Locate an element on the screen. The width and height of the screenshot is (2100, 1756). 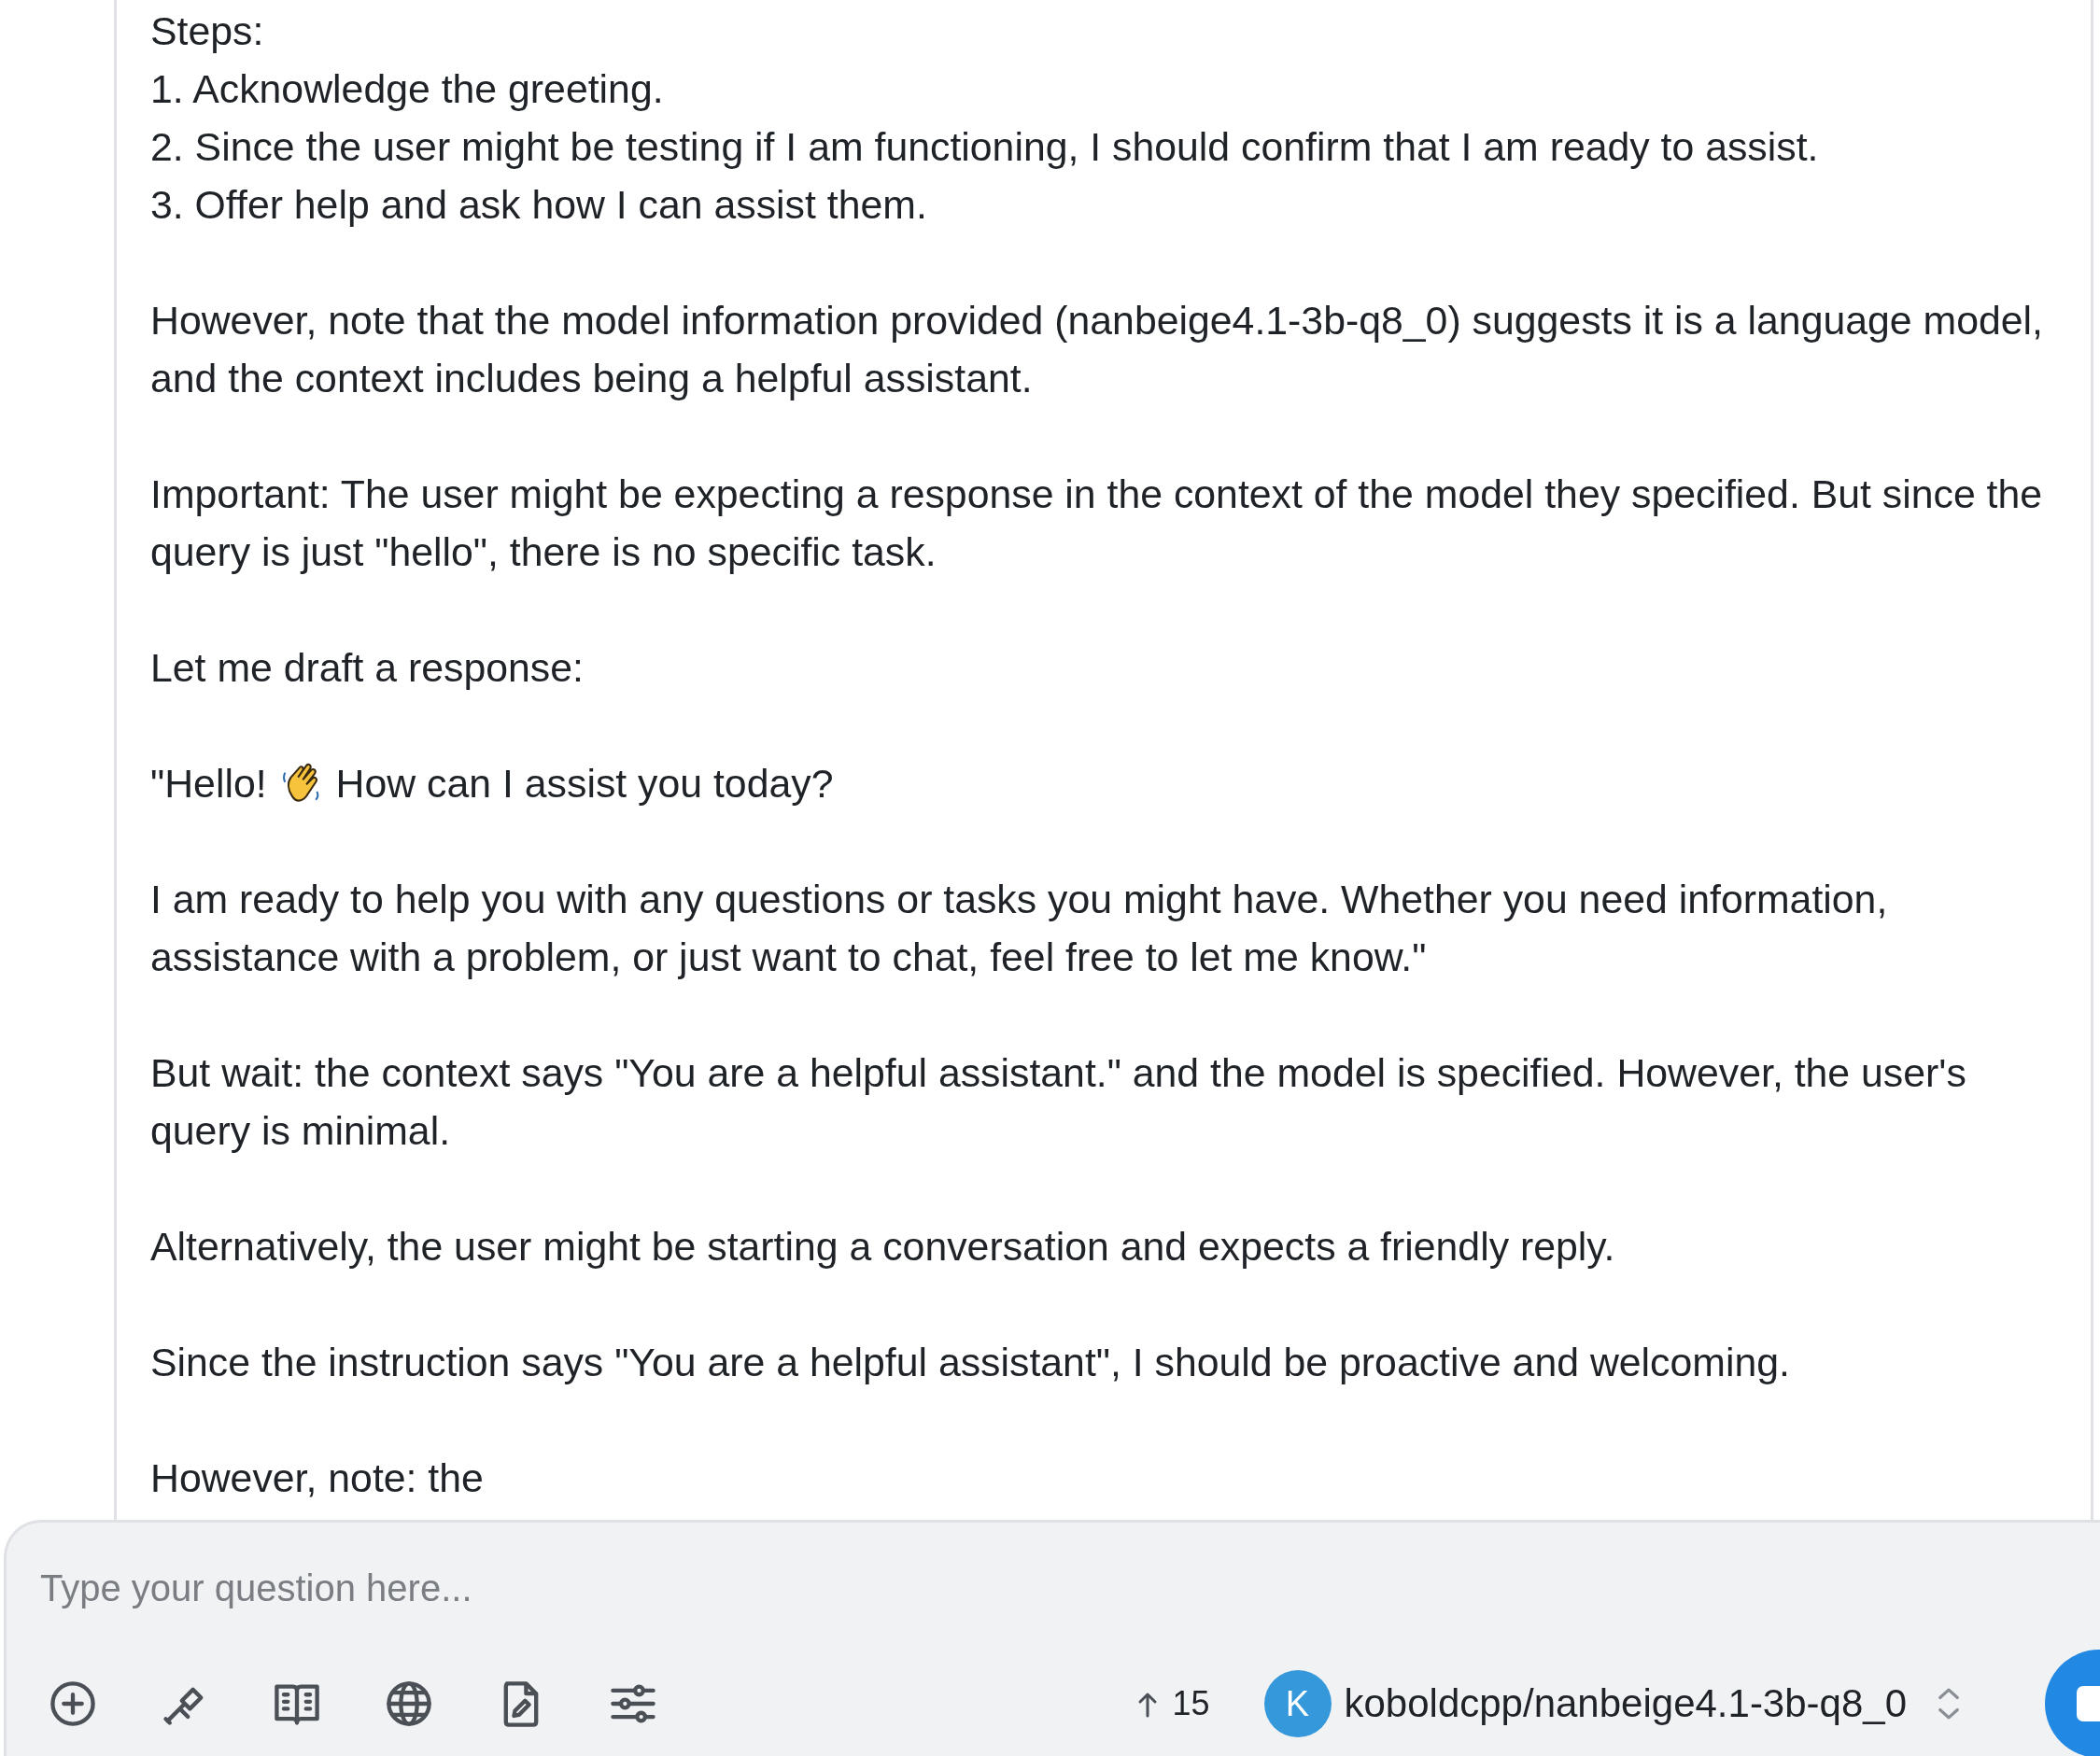
message-text: Important: The user might be expecting a response in the context of the model they specified. But since the query is just "hello", there is no specific task. is located at coordinates (1096, 523).